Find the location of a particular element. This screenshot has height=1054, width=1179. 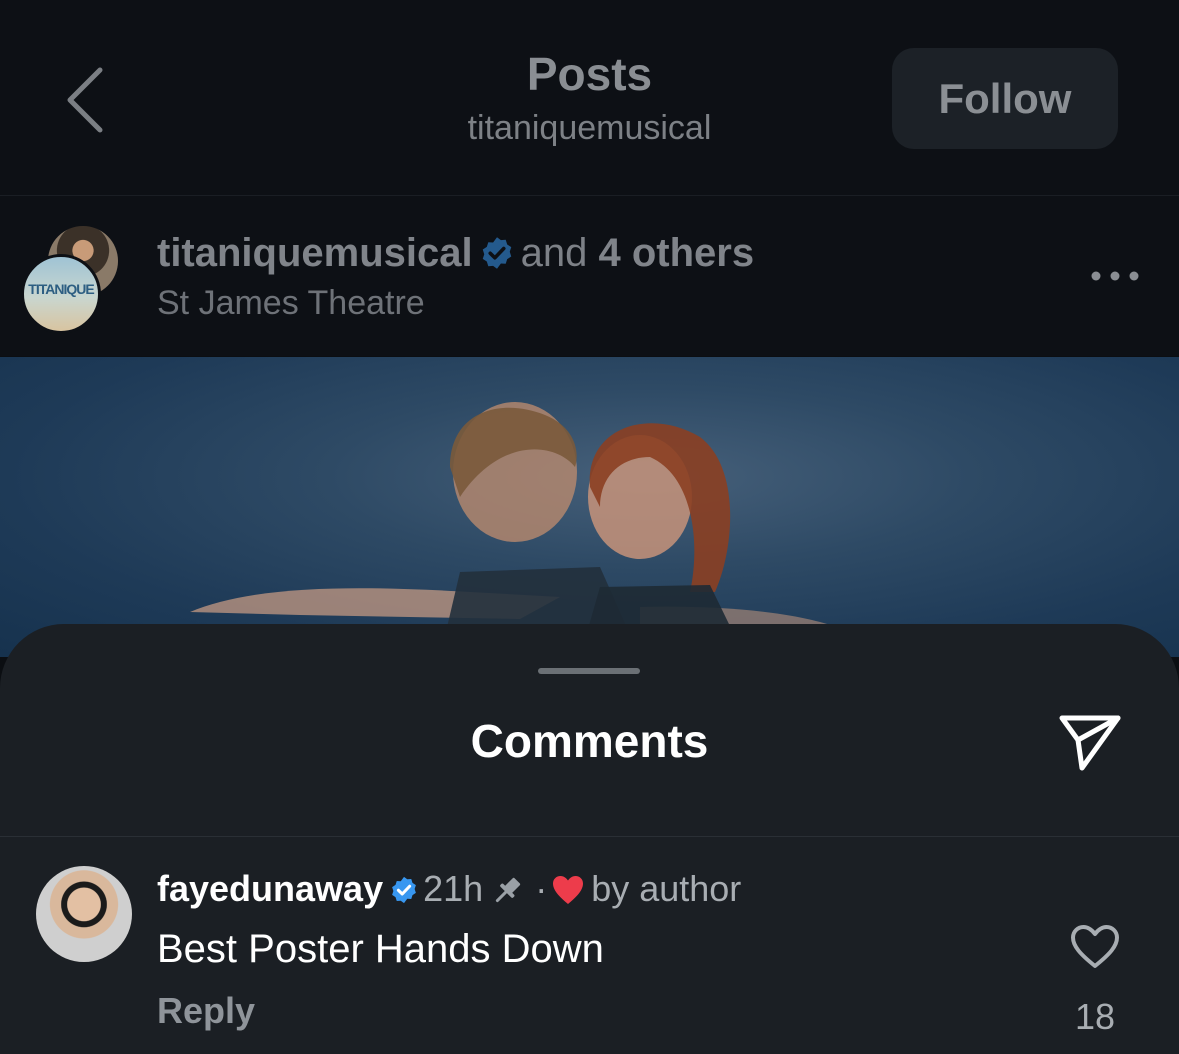

post-username: titaniquemusical is located at coordinates (315, 253).